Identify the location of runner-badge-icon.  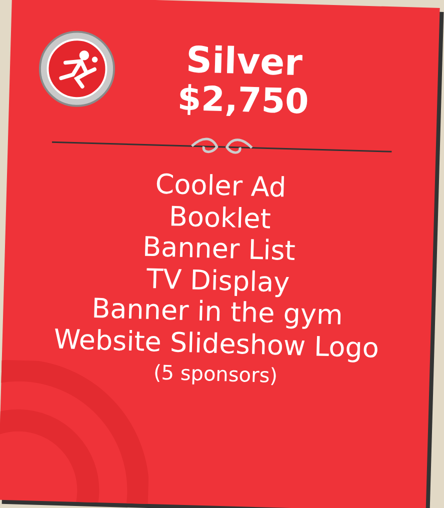
(77, 68).